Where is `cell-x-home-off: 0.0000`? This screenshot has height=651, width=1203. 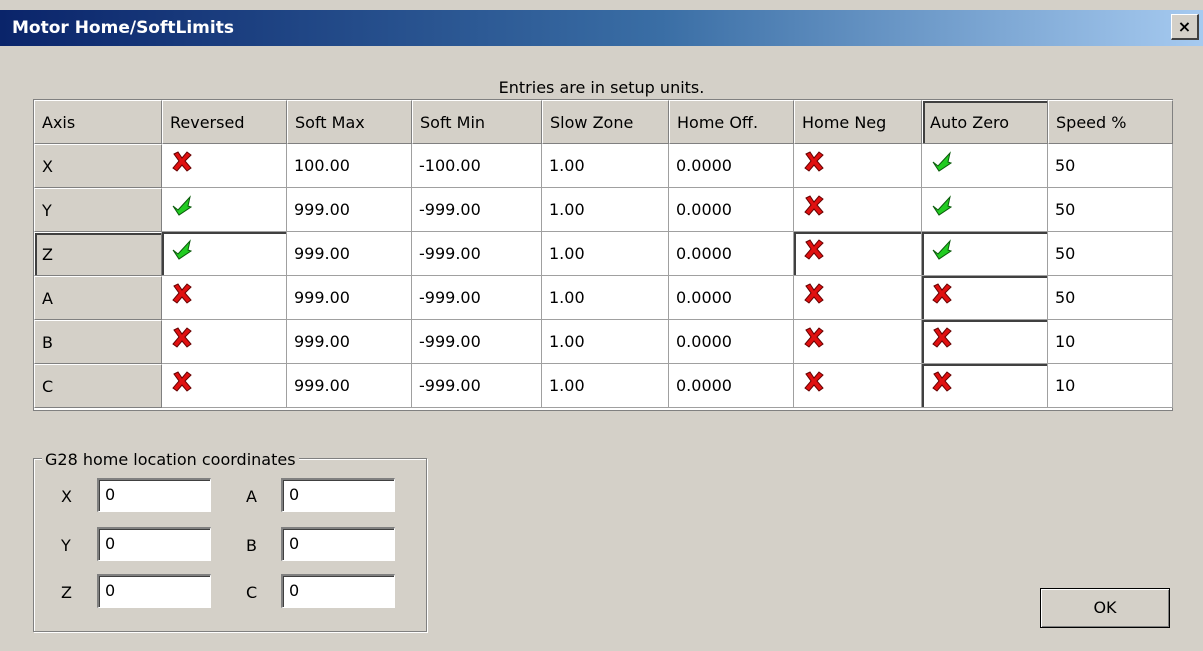 cell-x-home-off: 0.0000 is located at coordinates (731, 166).